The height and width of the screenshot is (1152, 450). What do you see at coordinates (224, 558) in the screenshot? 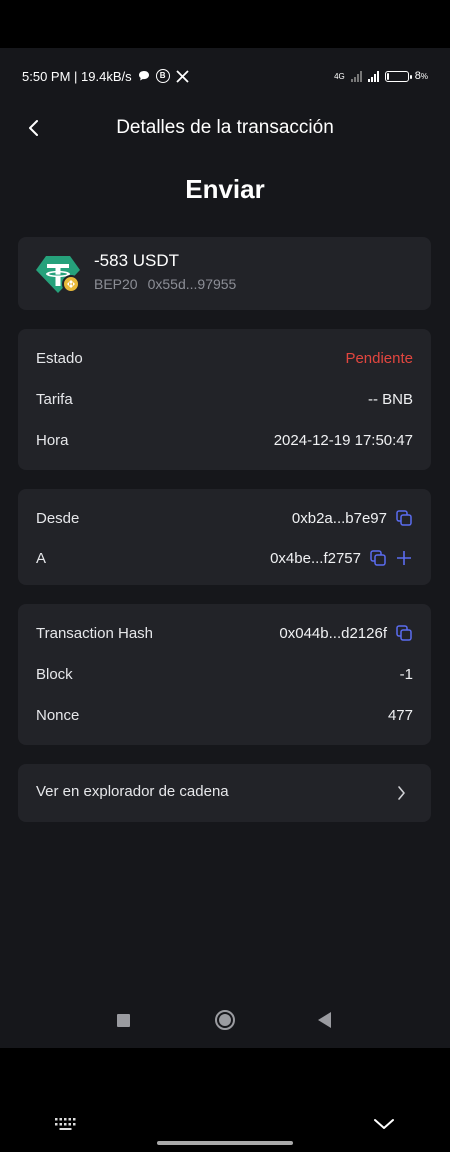
I see `to-row: A 0x4be...f2757` at bounding box center [224, 558].